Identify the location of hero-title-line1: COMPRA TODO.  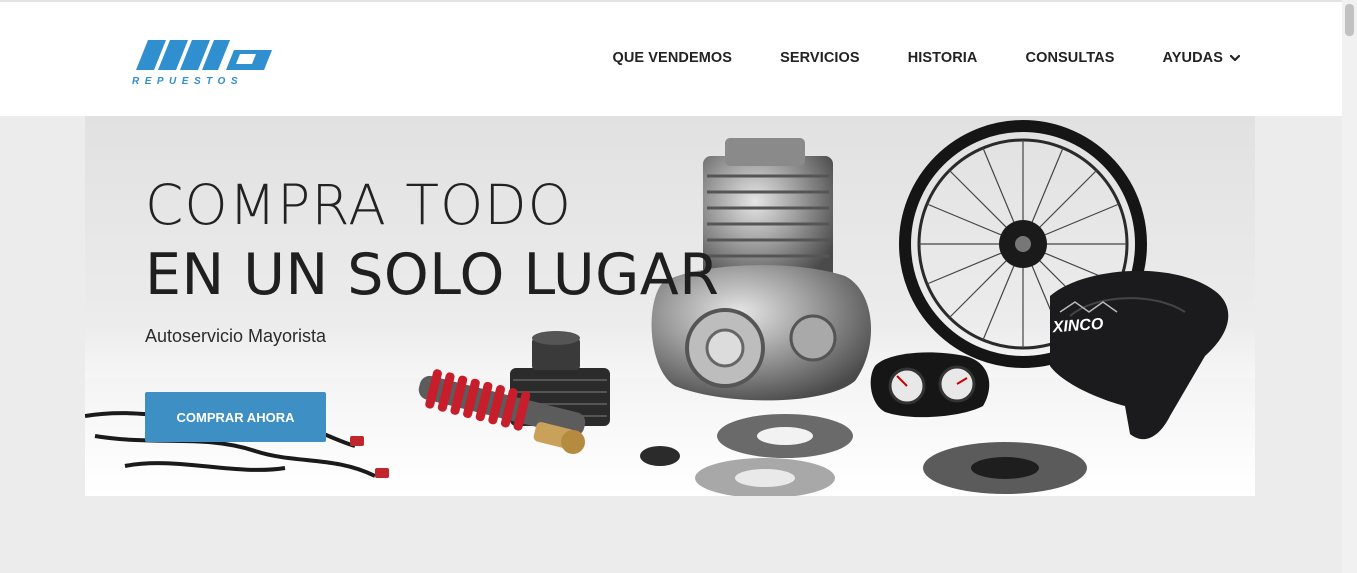
(358, 205).